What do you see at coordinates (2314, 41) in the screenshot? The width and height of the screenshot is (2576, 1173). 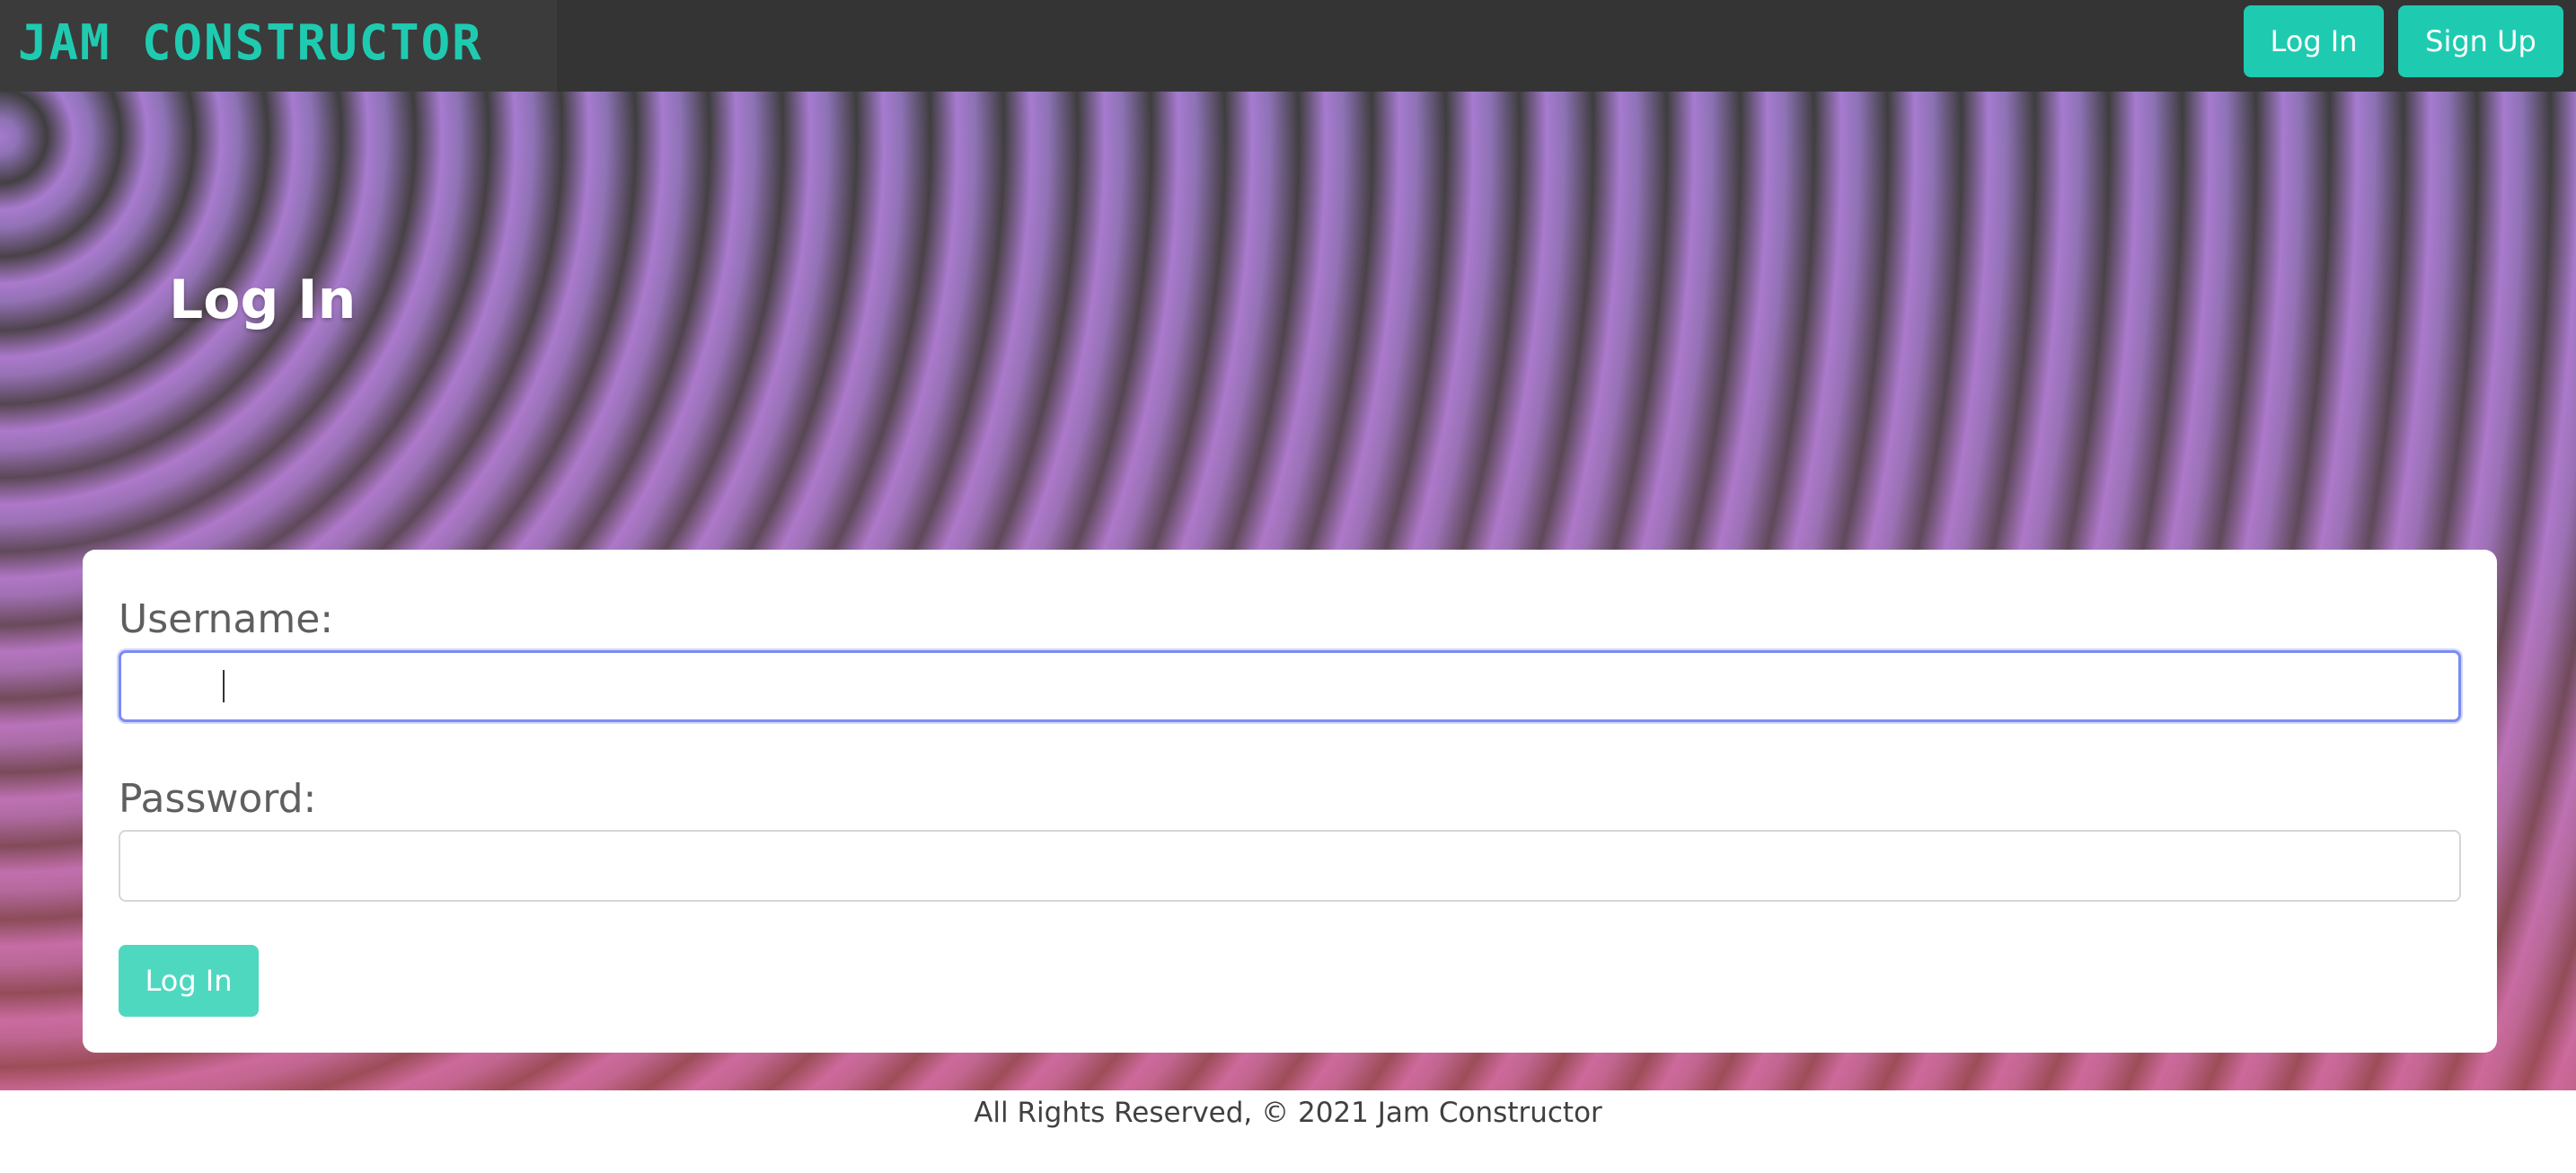 I see `nav-login-button: Log In` at bounding box center [2314, 41].